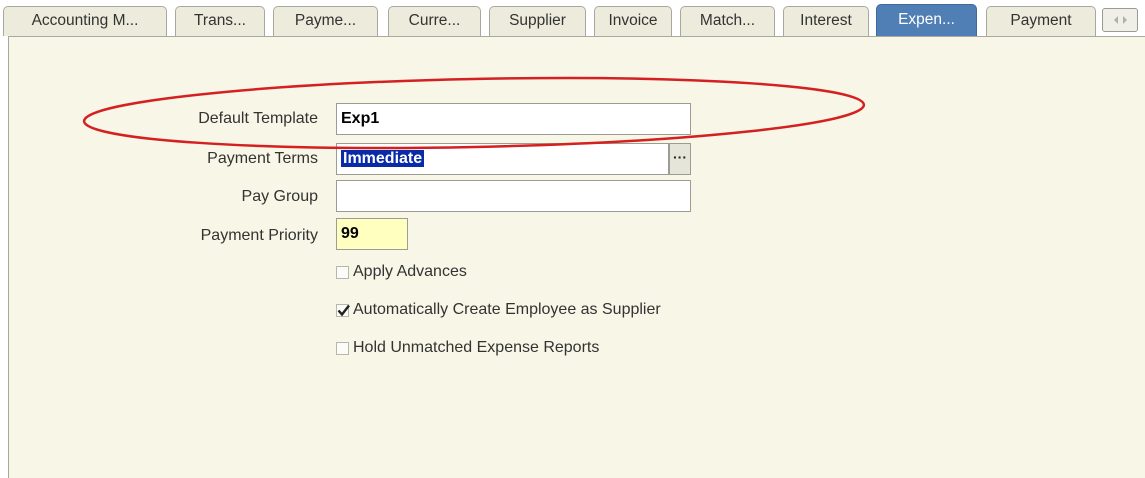 The image size is (1145, 478). I want to click on tab-scroll-arrows-icon, so click(1120, 20).